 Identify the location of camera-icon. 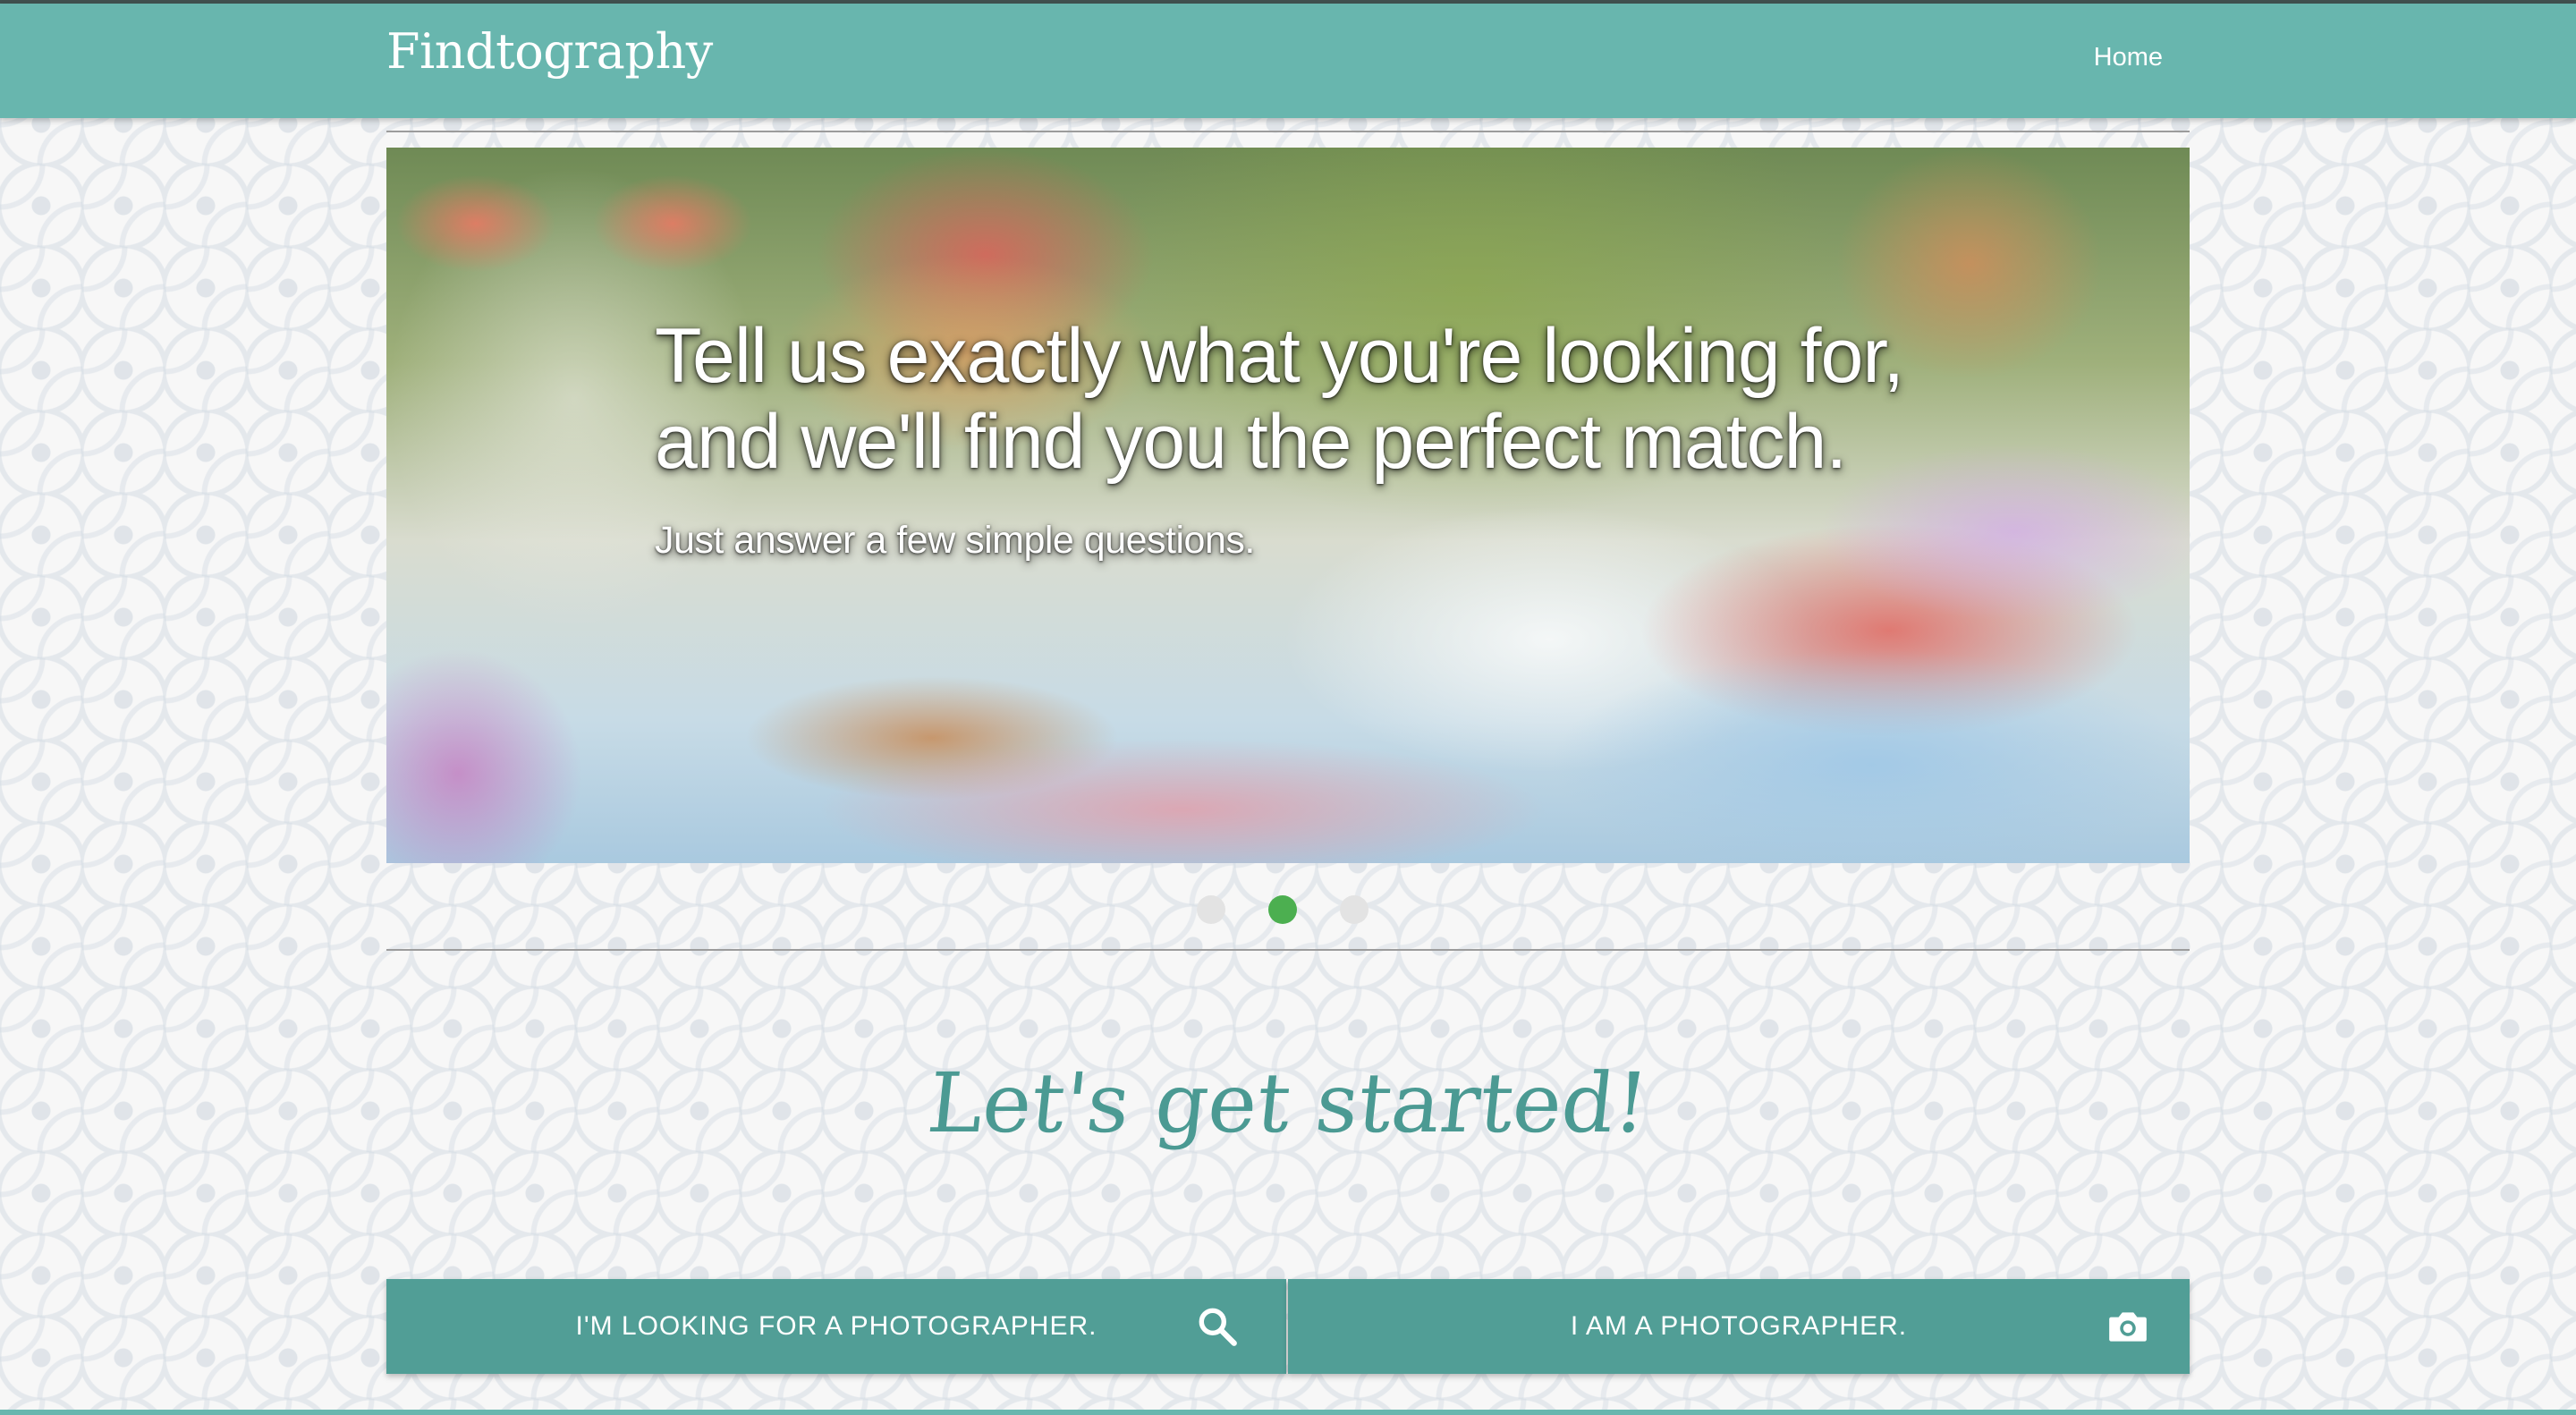
(2128, 1327).